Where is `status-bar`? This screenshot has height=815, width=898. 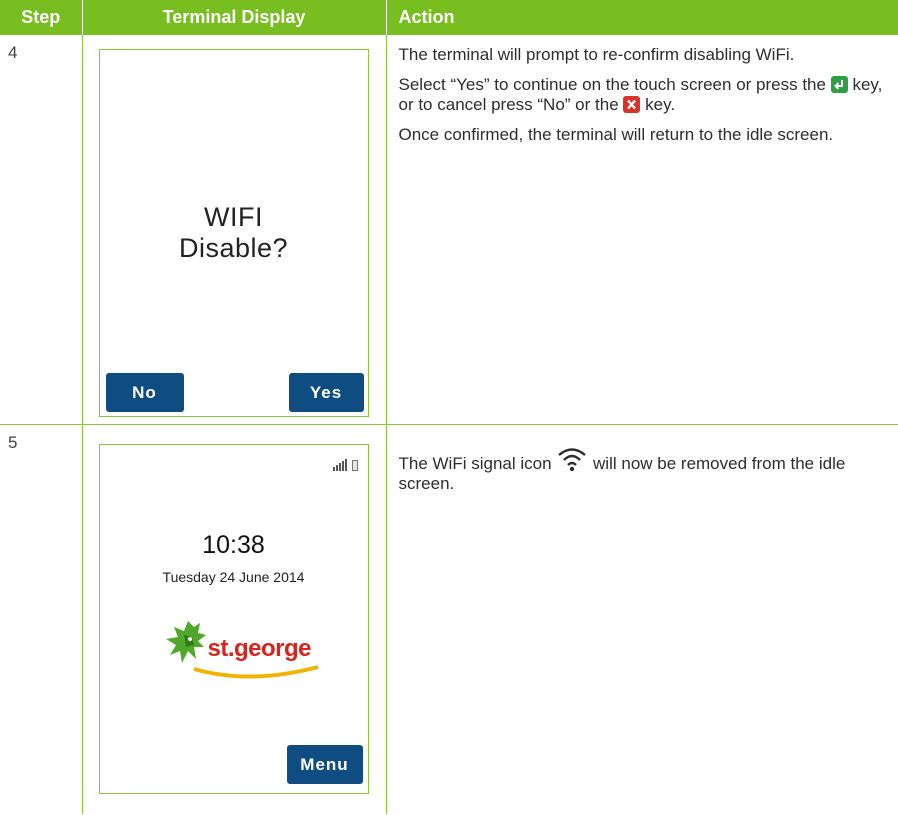 status-bar is located at coordinates (345, 465).